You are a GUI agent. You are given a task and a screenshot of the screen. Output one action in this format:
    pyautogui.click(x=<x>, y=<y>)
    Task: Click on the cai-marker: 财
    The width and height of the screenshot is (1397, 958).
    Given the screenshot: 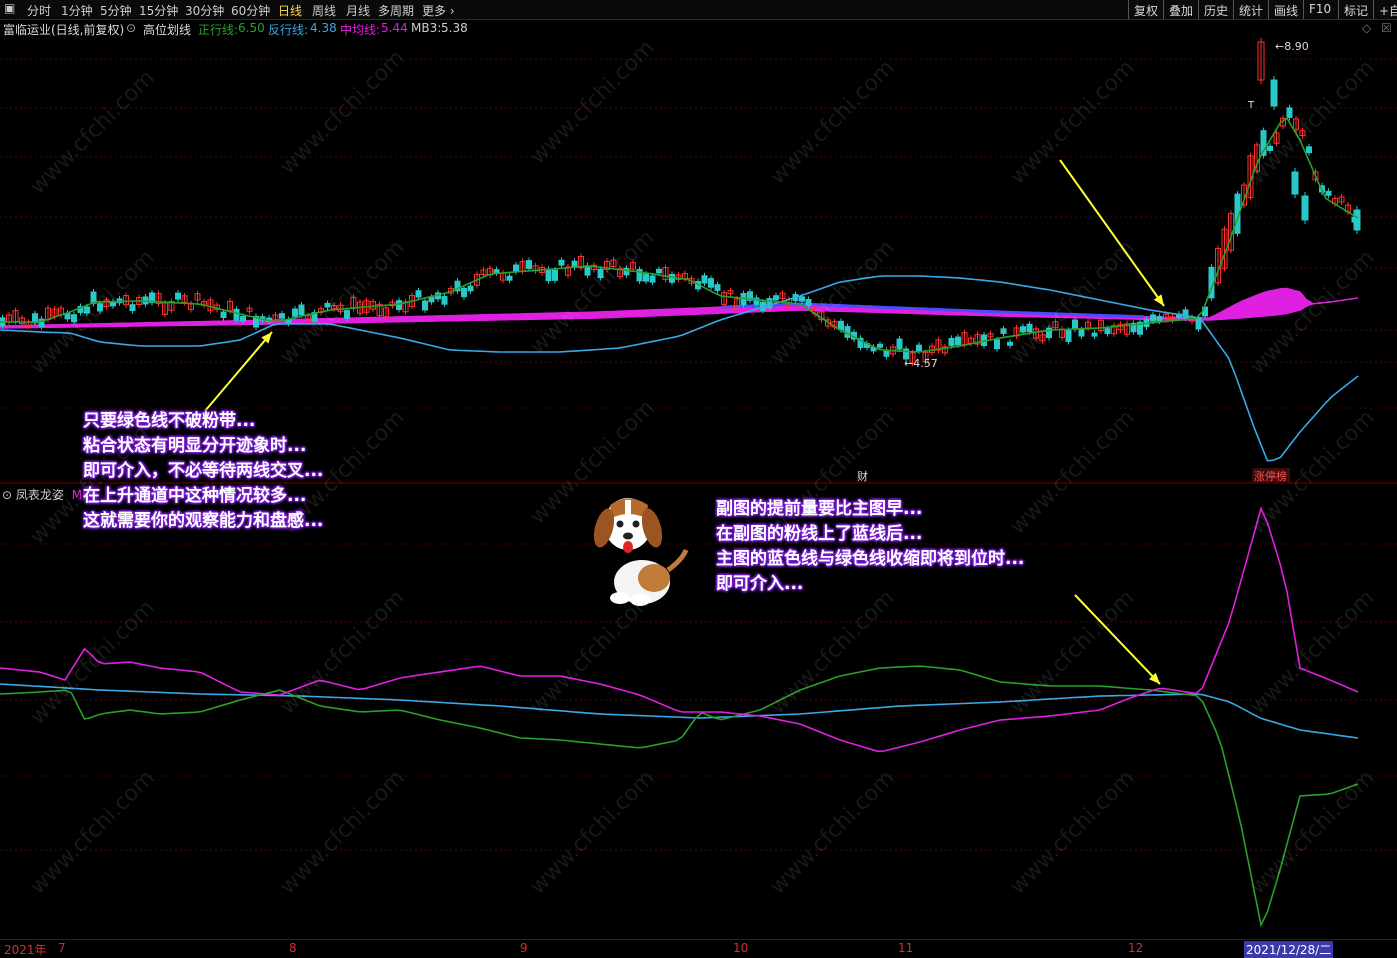 What is the action you would take?
    pyautogui.click(x=862, y=476)
    